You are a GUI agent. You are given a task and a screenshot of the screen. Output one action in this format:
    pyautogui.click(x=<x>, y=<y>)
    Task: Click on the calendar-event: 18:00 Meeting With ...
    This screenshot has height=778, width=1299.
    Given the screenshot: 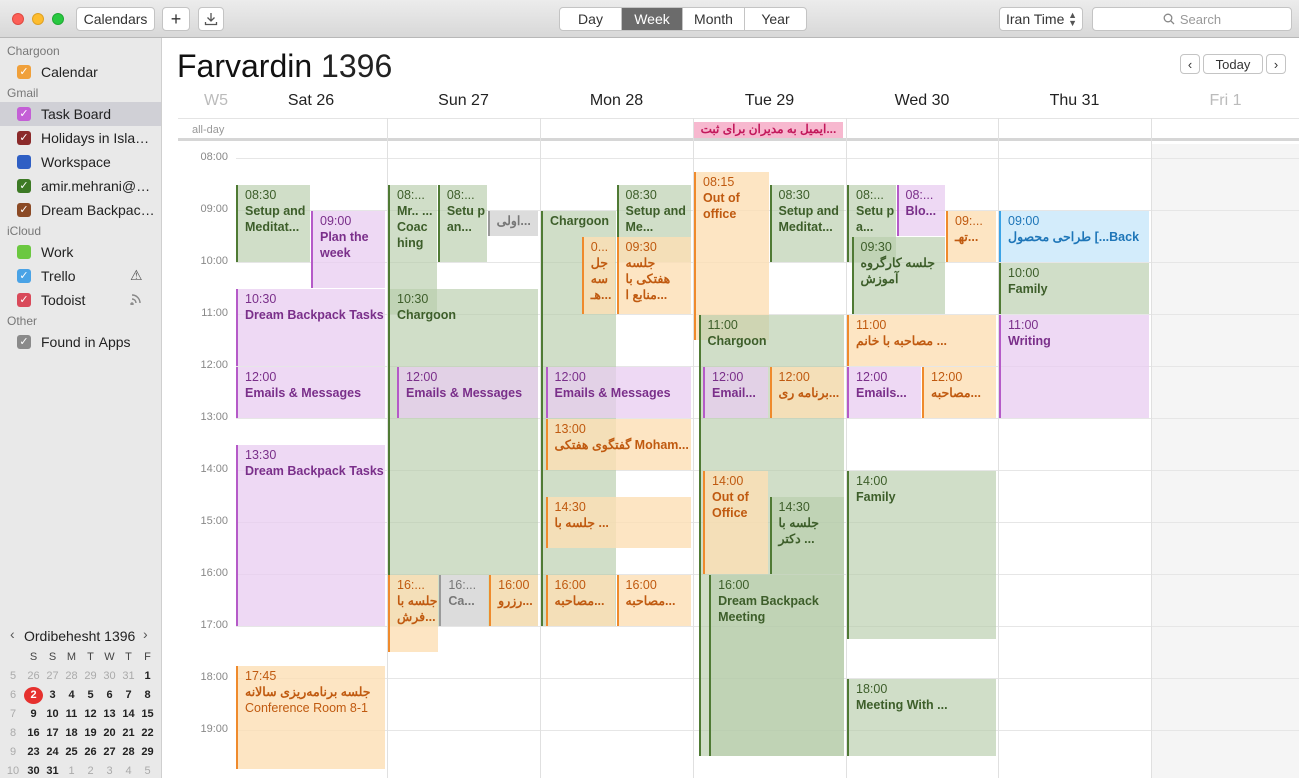 What is the action you would take?
    pyautogui.click(x=921, y=717)
    